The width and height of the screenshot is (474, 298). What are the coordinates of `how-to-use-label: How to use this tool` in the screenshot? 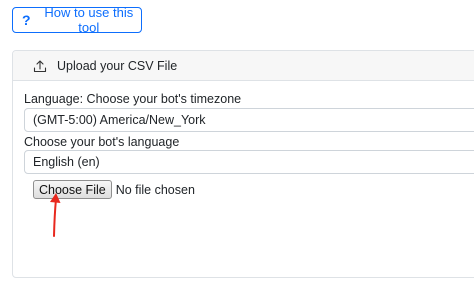 It's located at (89, 20).